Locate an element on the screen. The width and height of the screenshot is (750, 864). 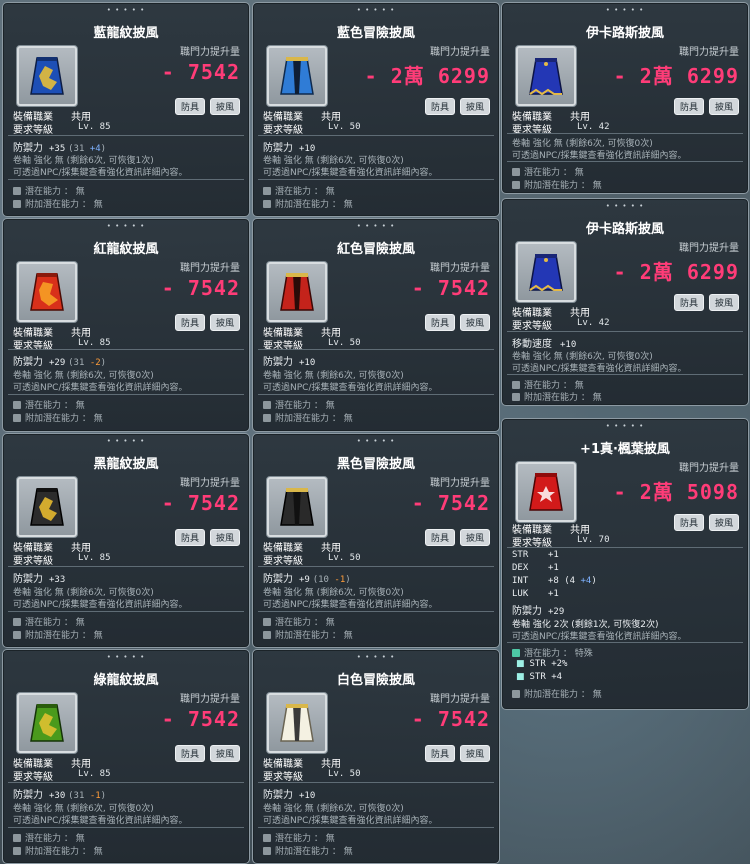
attack-gain-value: - 2萬 6299 is located at coordinates (676, 272).